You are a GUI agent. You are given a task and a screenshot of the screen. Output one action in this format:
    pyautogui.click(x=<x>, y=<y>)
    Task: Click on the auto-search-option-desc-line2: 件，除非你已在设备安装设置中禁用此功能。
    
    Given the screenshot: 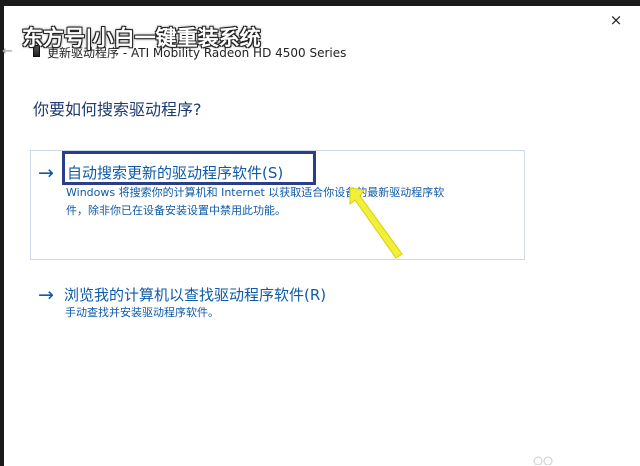 What is the action you would take?
    pyautogui.click(x=176, y=210)
    